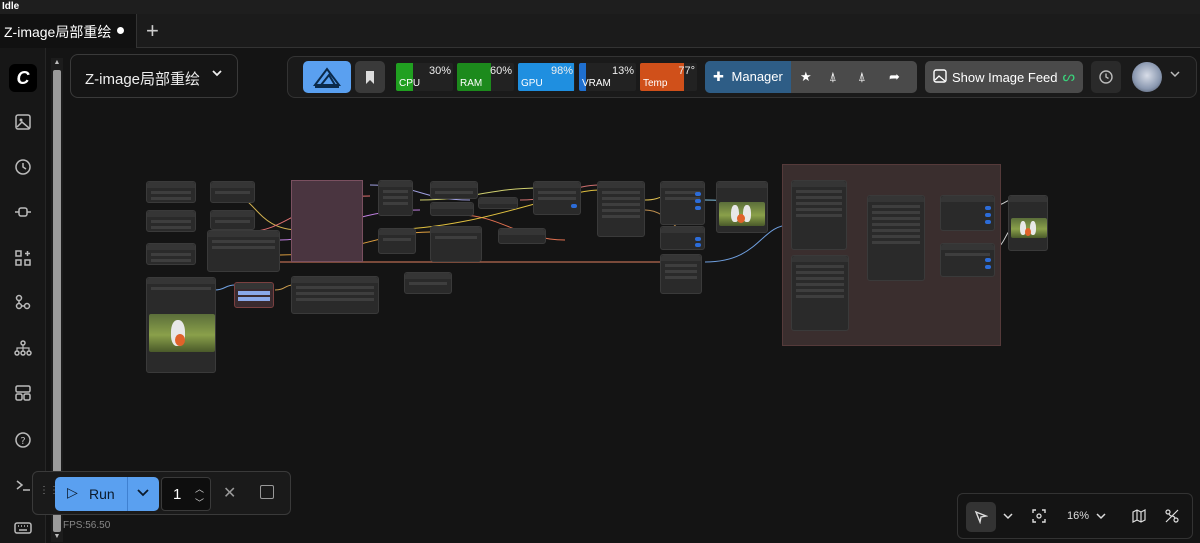  What do you see at coordinates (23, 212) in the screenshot?
I see `connect-icon` at bounding box center [23, 212].